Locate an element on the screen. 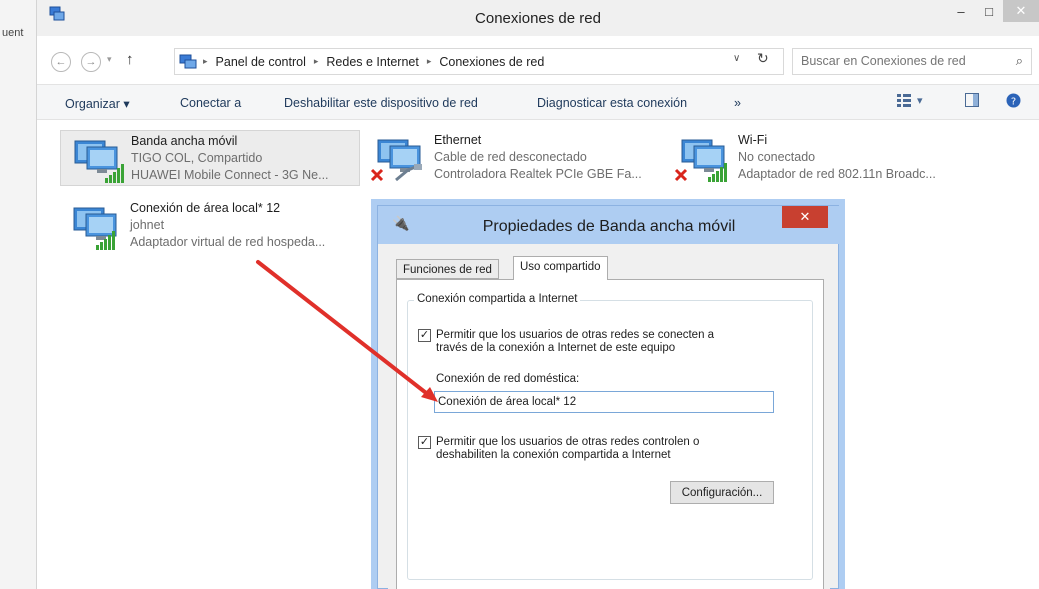 This screenshot has height=589, width=1039. background-window-text: uent is located at coordinates (13, 33).